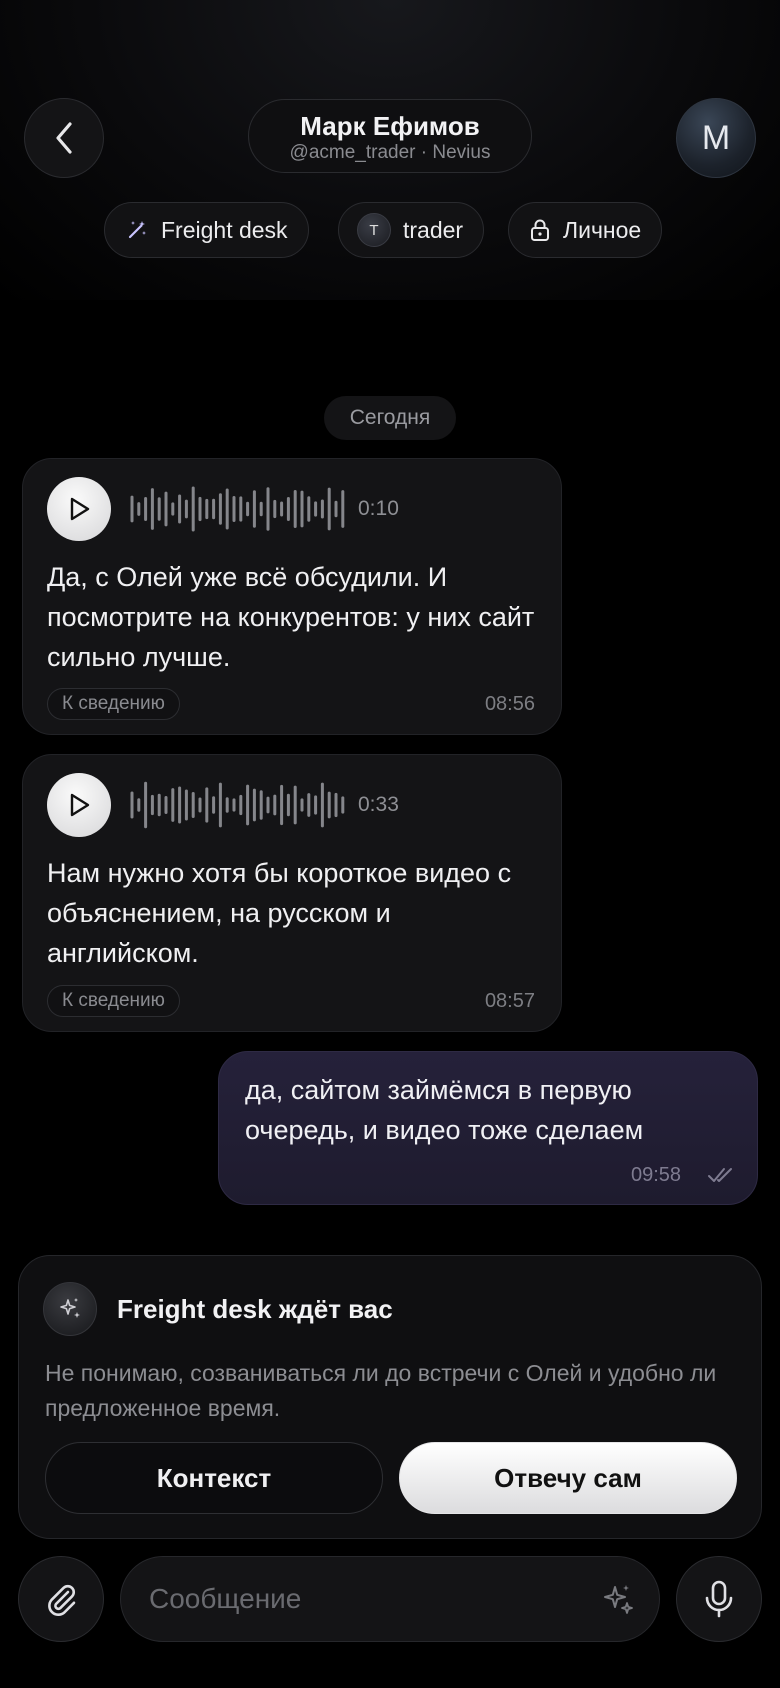  Describe the element at coordinates (509, 1001) in the screenshot. I see `message-time: 08:57` at that location.